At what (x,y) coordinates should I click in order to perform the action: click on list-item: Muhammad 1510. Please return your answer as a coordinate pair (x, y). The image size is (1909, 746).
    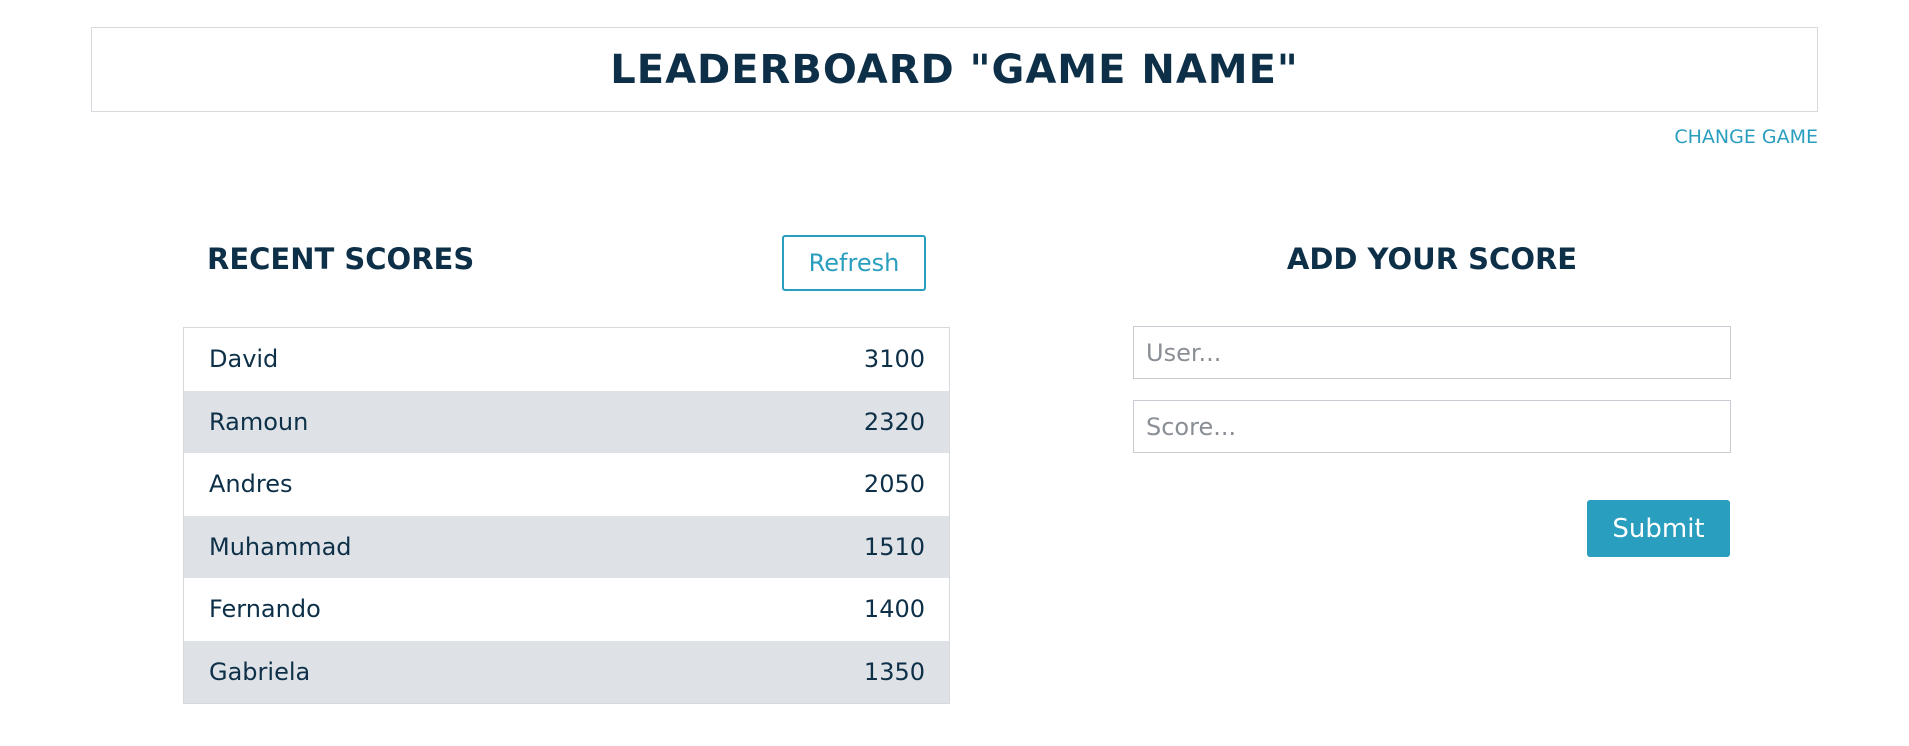
    Looking at the image, I should click on (566, 546).